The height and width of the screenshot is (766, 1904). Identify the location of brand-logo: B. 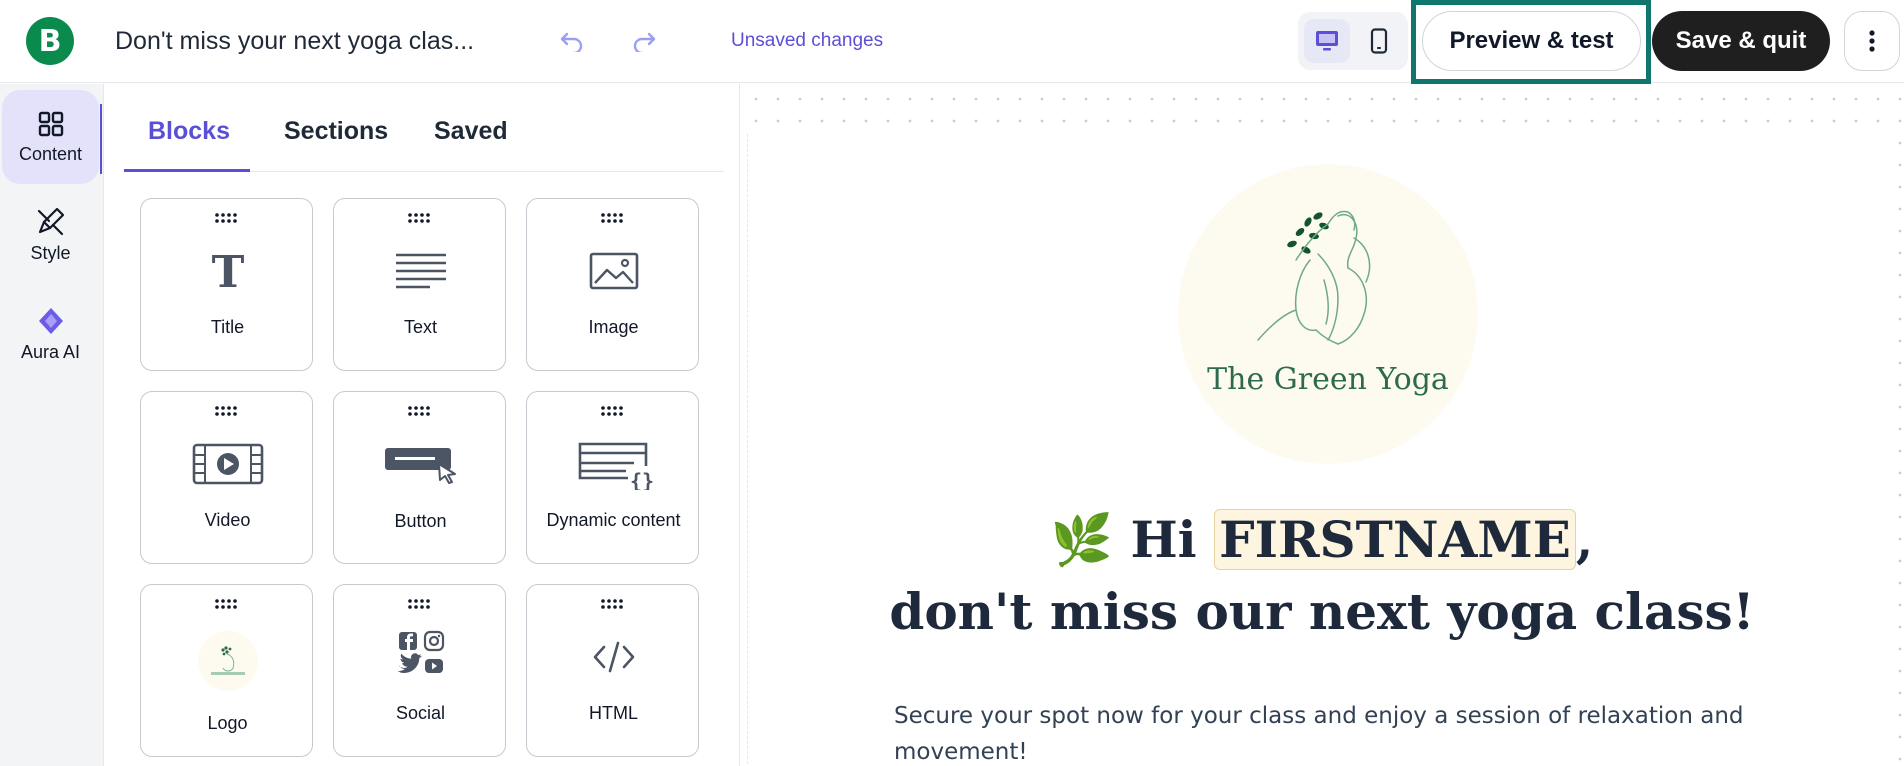
(50, 41).